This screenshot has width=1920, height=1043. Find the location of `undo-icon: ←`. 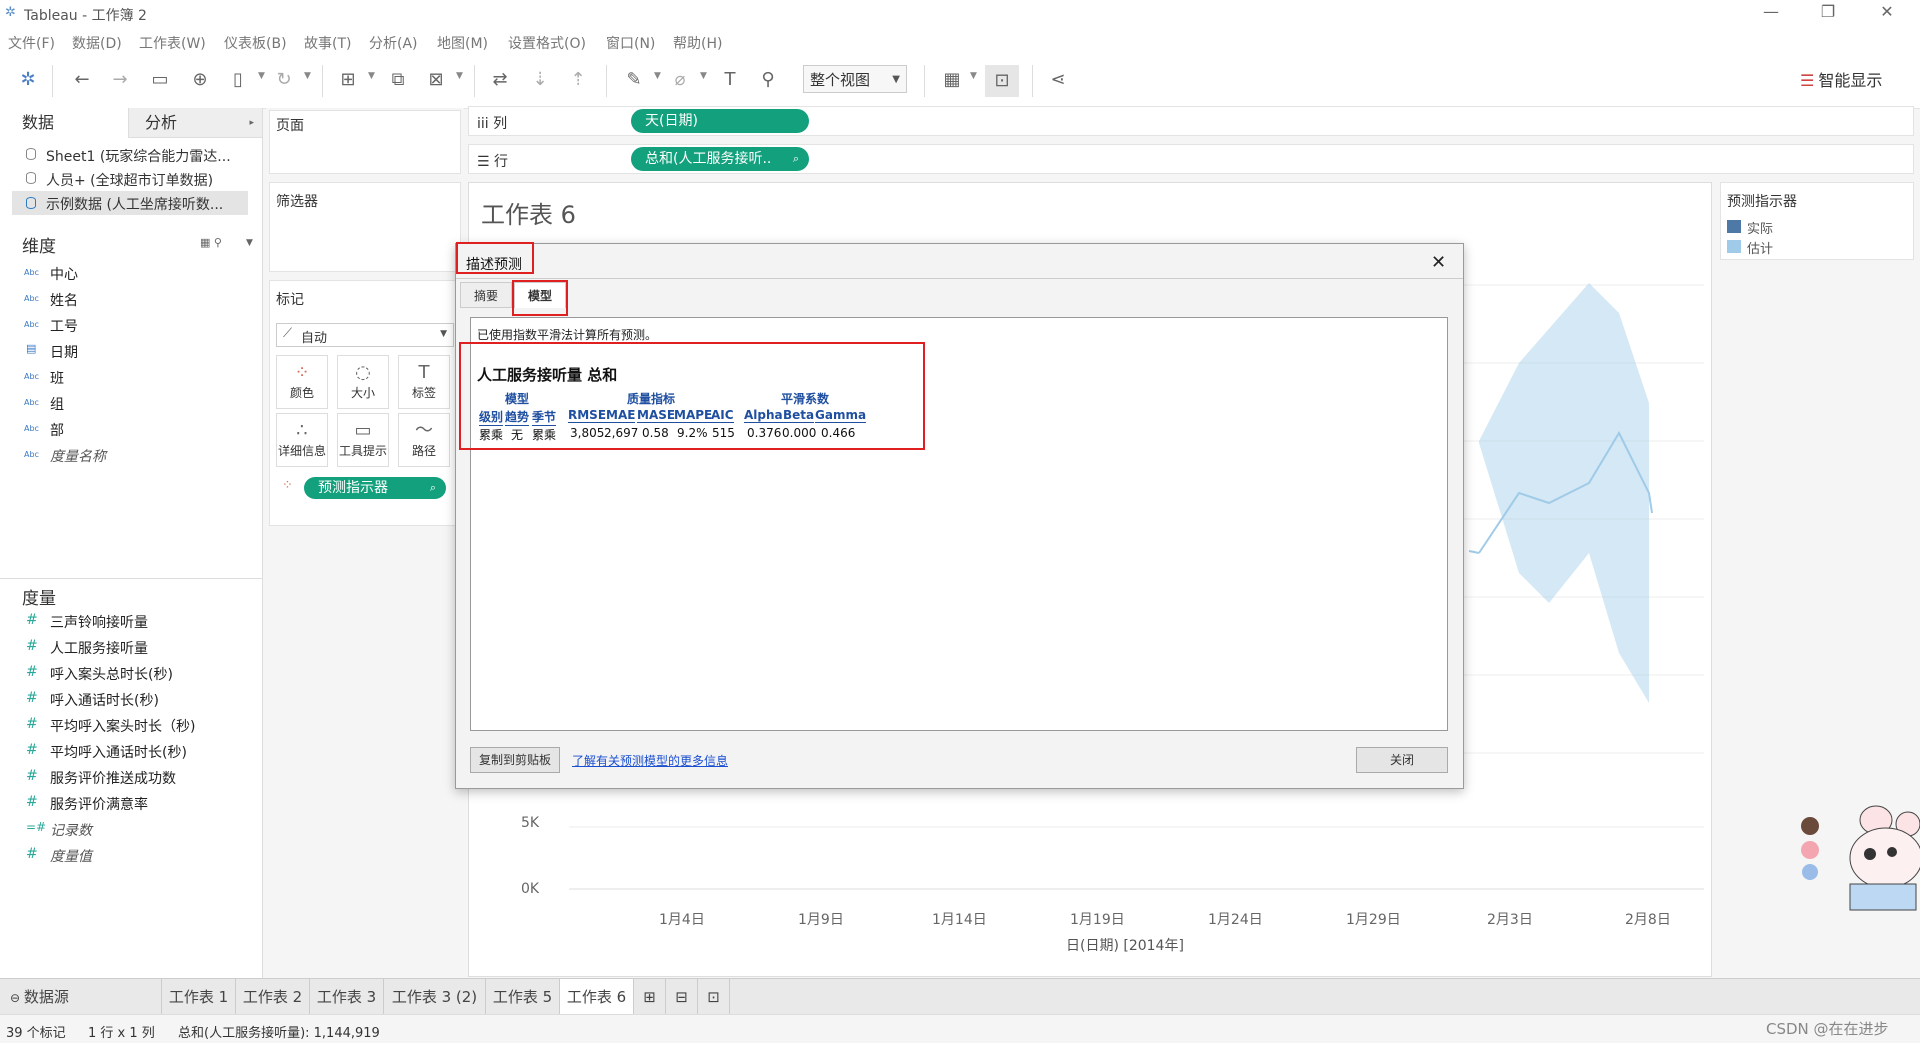

undo-icon: ← is located at coordinates (82, 80).